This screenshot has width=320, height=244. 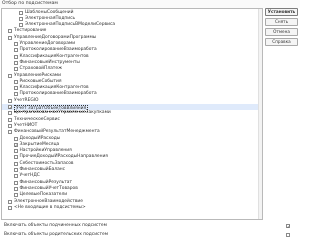 What do you see at coordinates (40, 81) in the screenshot?
I see `tree-row-label: РисковыеСобытия` at bounding box center [40, 81].